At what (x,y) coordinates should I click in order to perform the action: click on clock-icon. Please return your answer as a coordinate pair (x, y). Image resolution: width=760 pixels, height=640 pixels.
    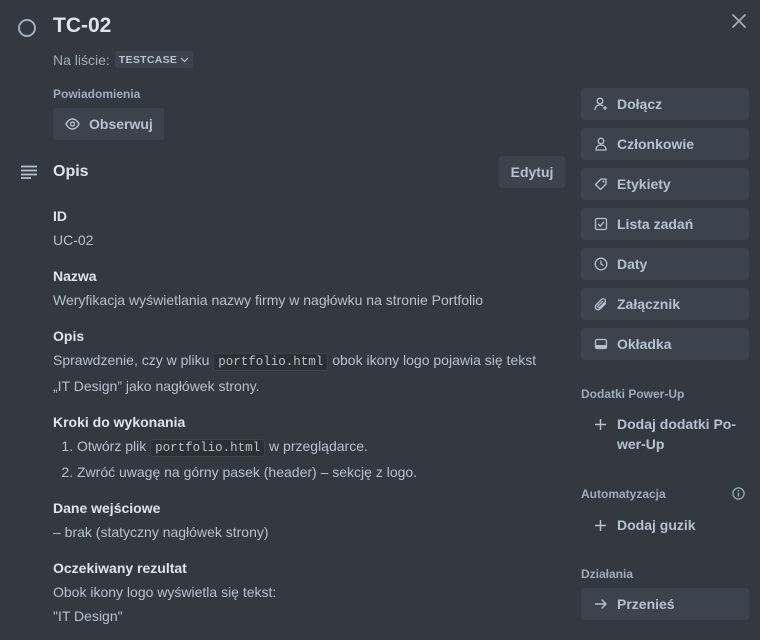
    Looking at the image, I should click on (601, 264).